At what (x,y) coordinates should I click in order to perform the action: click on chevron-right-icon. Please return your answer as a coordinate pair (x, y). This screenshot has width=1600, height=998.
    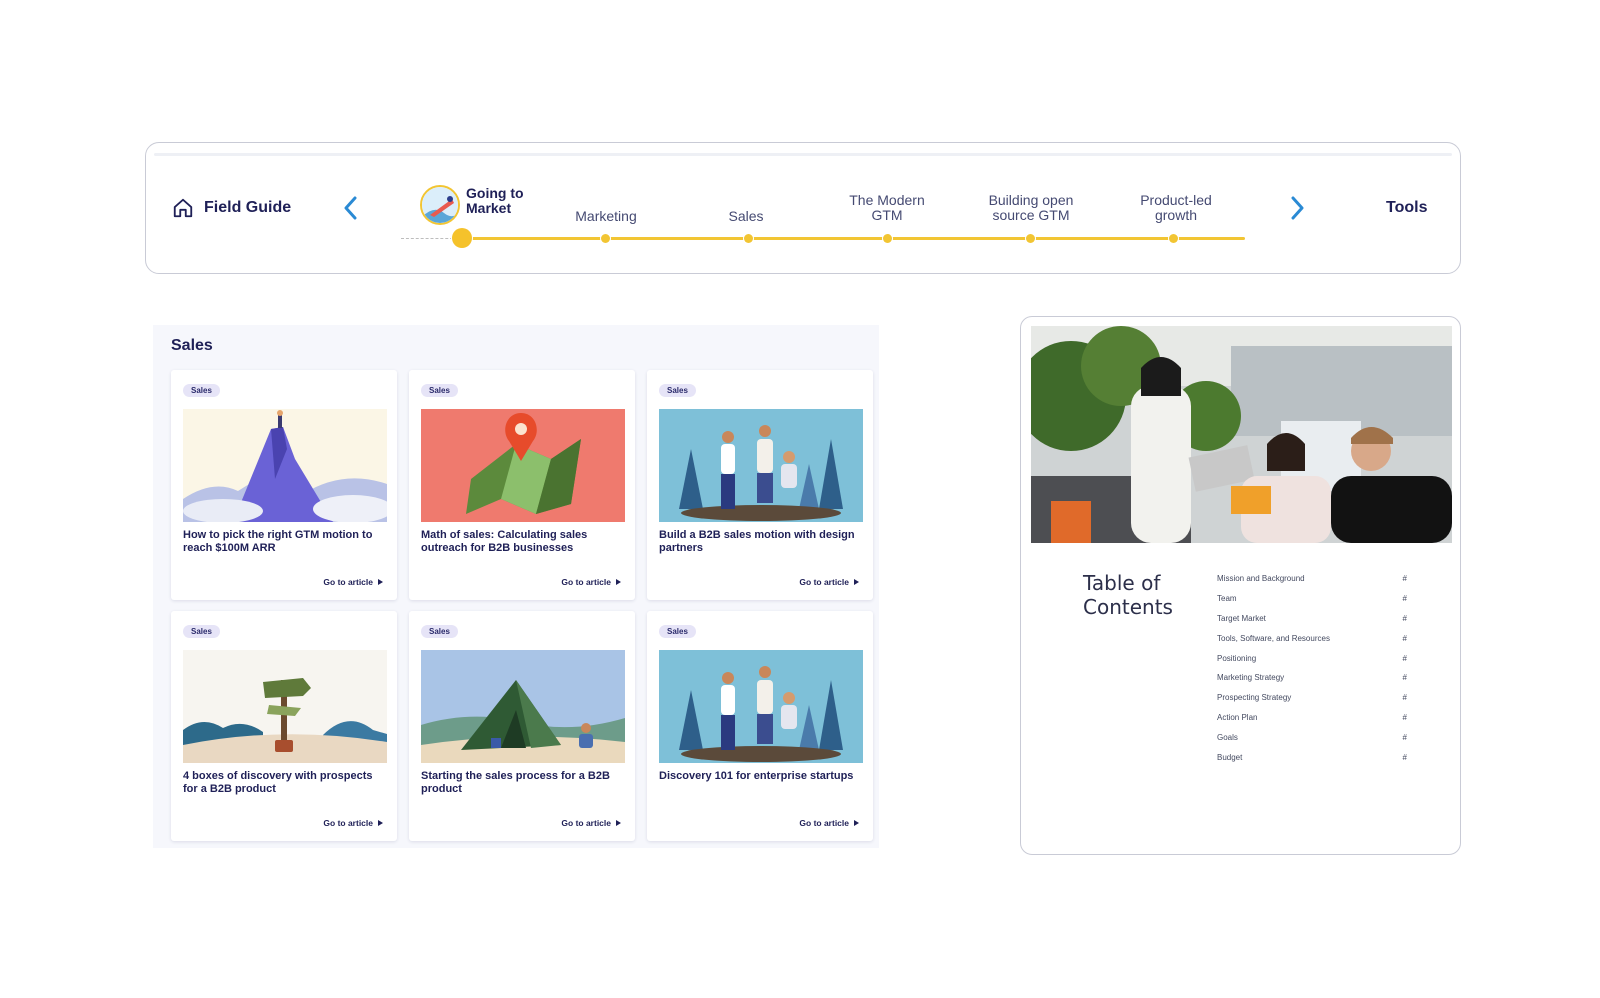
    Looking at the image, I should click on (1298, 210).